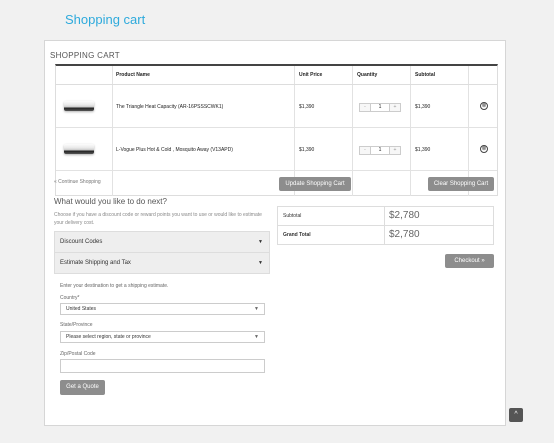  What do you see at coordinates (311, 75) in the screenshot?
I see `header-unit-price: Unit Price` at bounding box center [311, 75].